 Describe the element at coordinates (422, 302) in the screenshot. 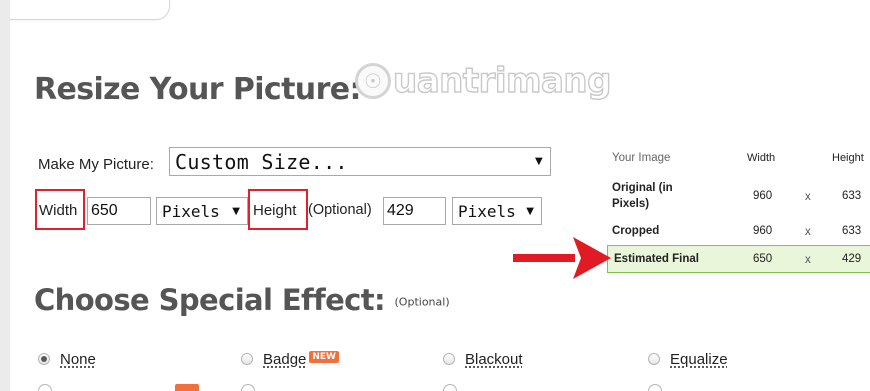

I see `effect-optional-label: (Optional)` at that location.